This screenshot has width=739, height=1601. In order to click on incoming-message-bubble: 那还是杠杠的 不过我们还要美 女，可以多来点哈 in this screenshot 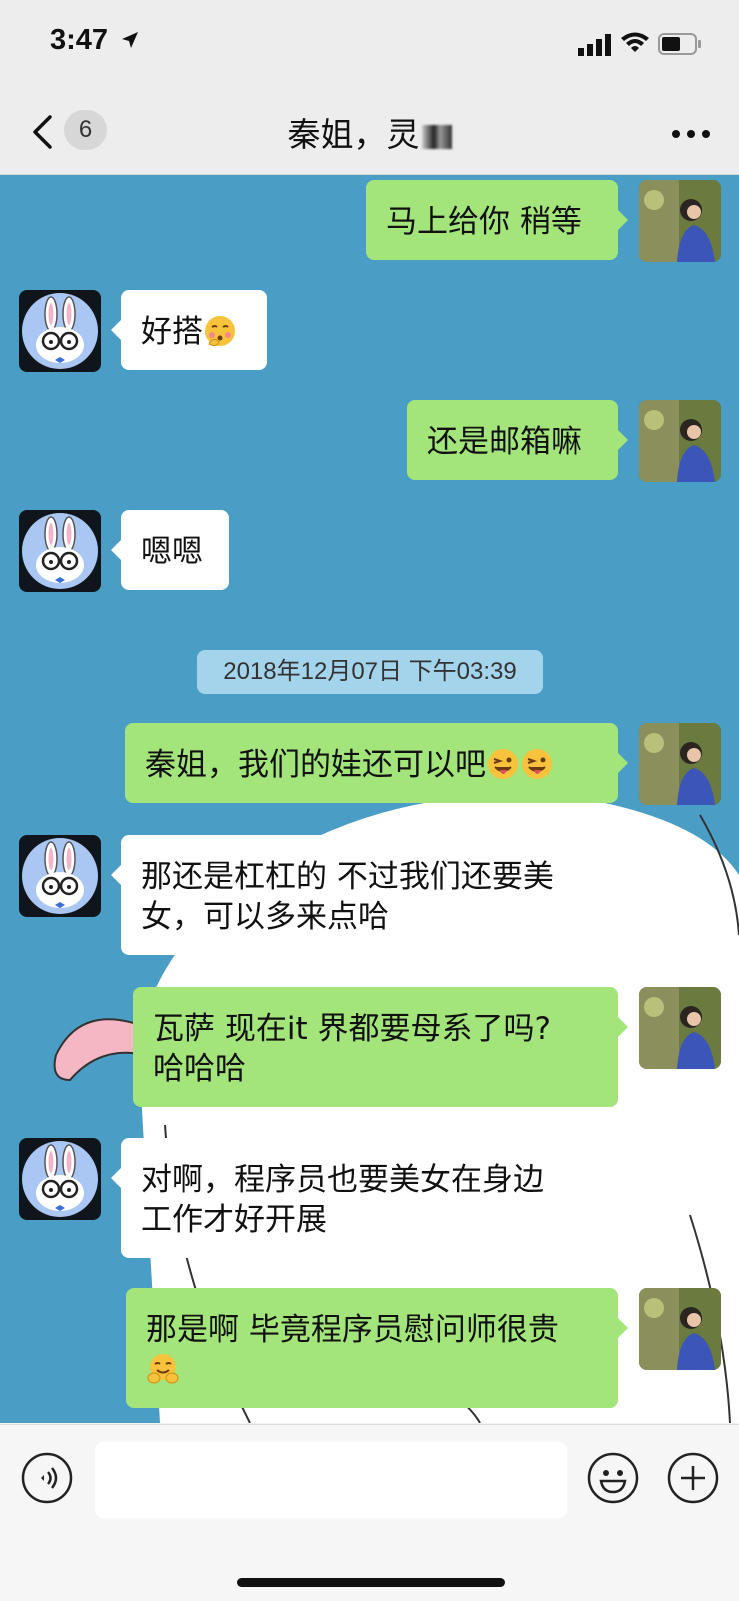, I will do `click(359, 895)`.